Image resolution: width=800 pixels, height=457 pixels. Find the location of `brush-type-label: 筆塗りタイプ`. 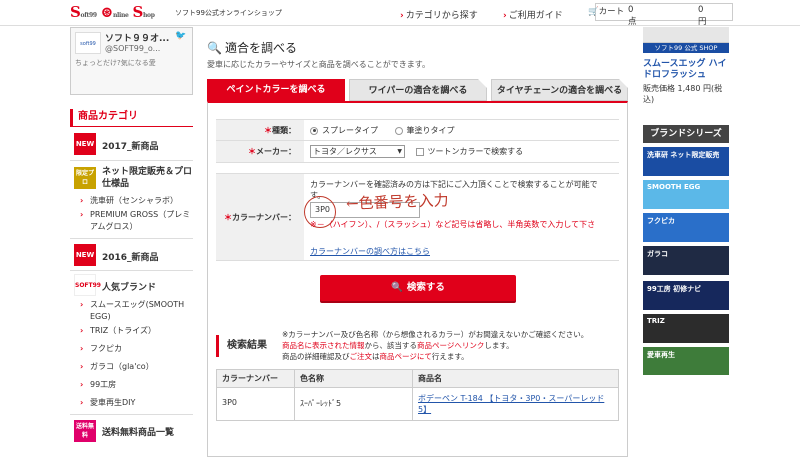

brush-type-label: 筆塗りタイプ is located at coordinates (430, 130).